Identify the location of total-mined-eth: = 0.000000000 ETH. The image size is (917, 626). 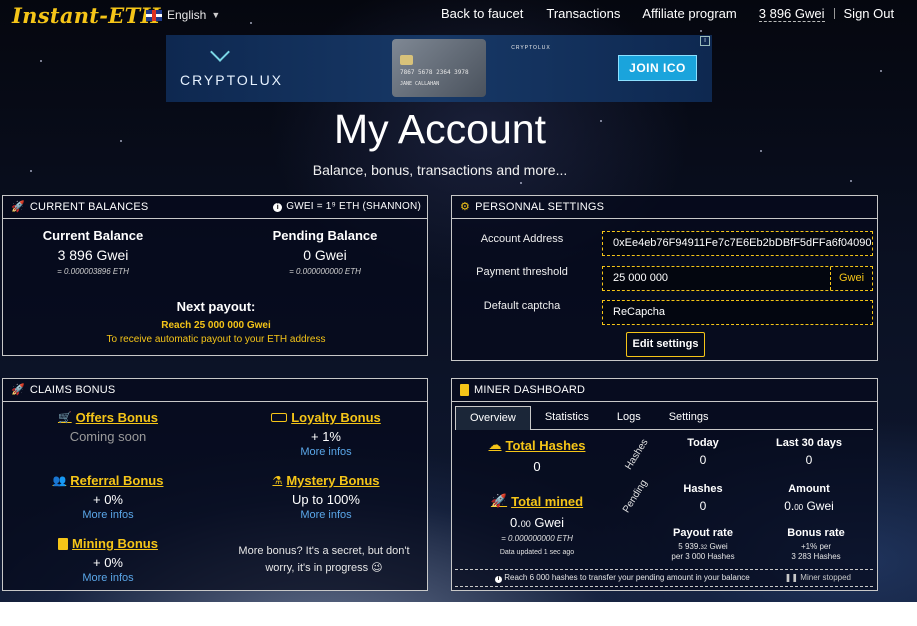
(537, 538).